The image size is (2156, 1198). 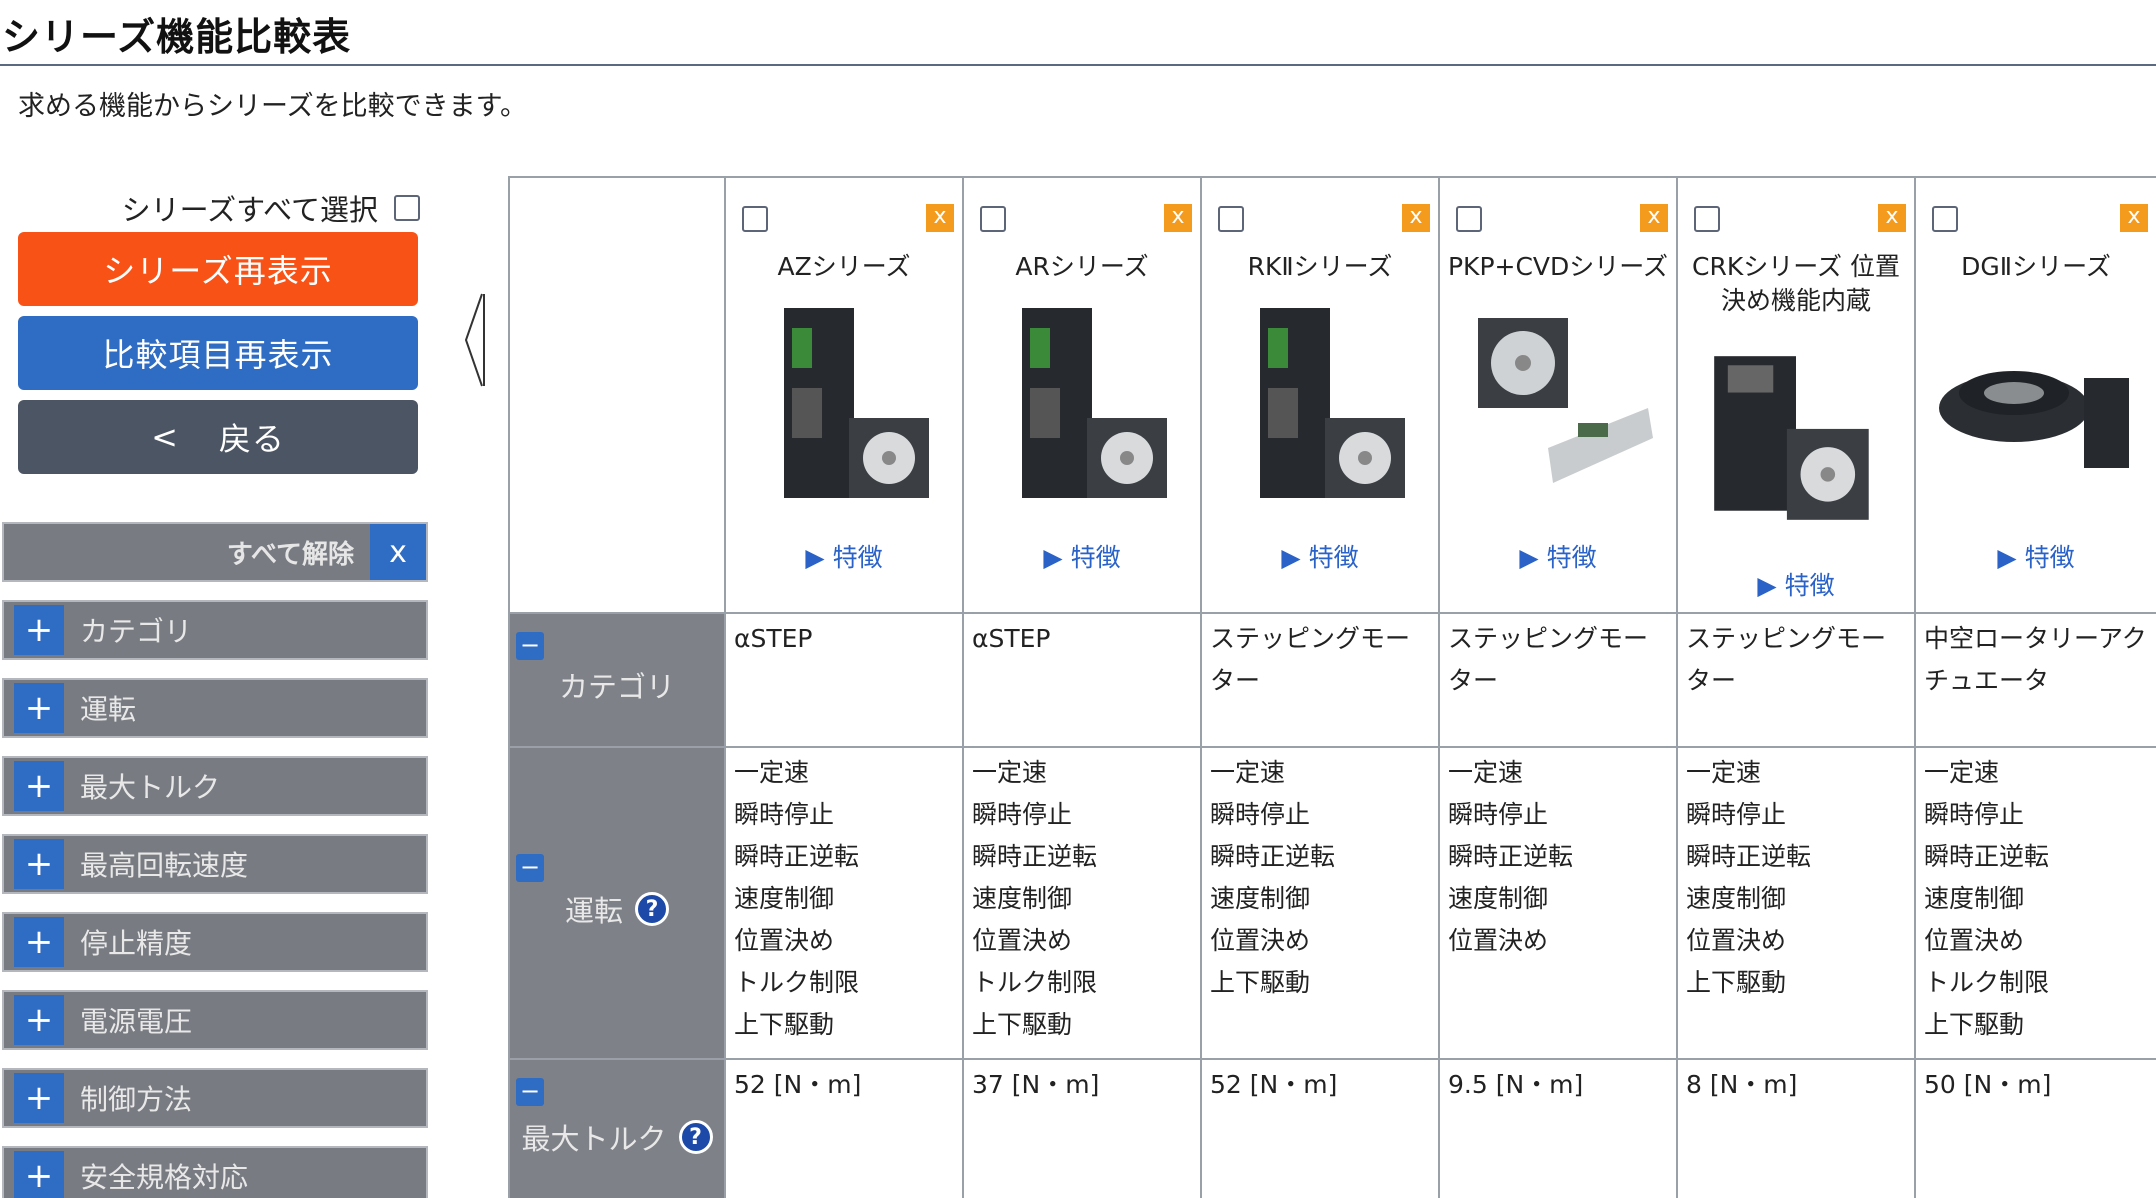 I want to click on product-column-header: x CRKシリーズ 位置決め機能内蔵 ▶ 特徴, so click(x=1796, y=395).